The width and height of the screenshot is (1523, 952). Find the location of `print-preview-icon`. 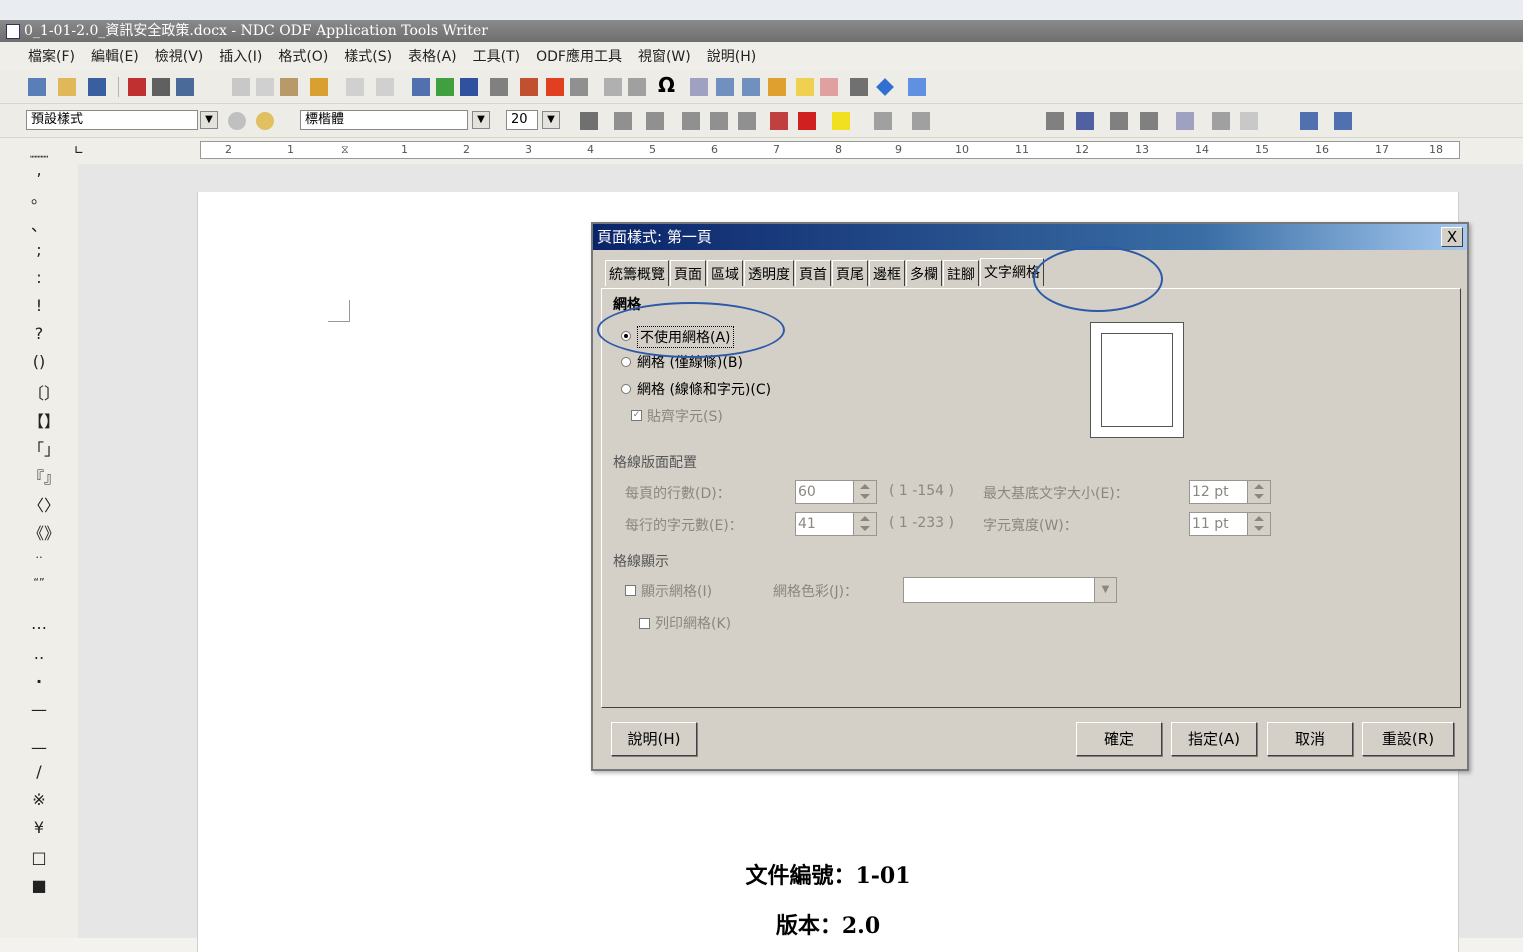

print-preview-icon is located at coordinates (185, 87).